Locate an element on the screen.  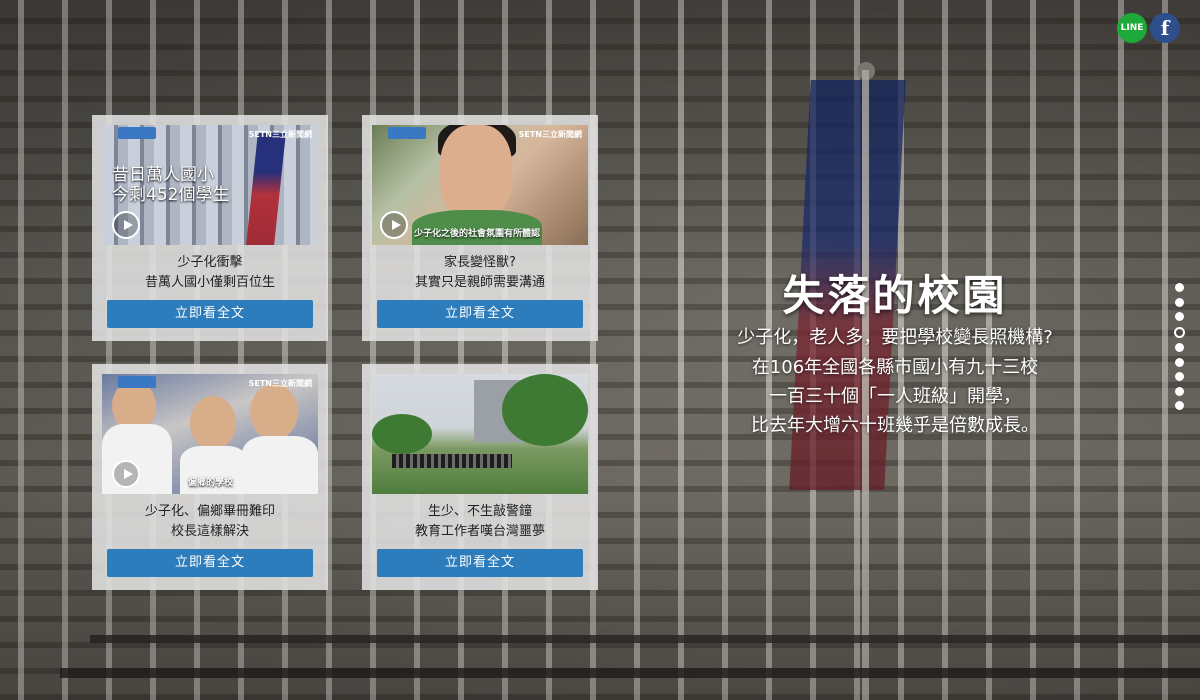
line-share-button: LINE is located at coordinates (1132, 28).